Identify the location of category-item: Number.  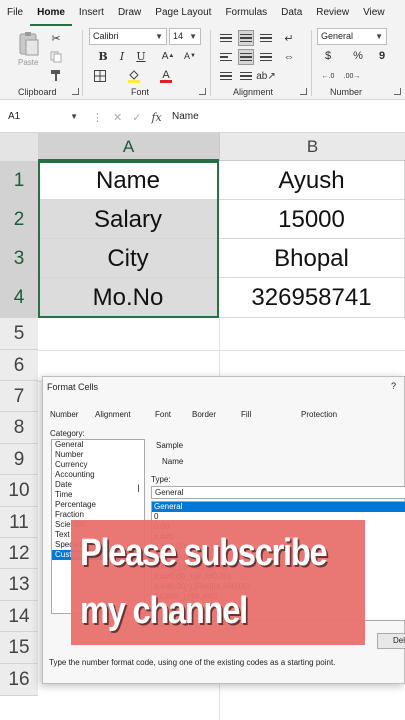
(98, 455).